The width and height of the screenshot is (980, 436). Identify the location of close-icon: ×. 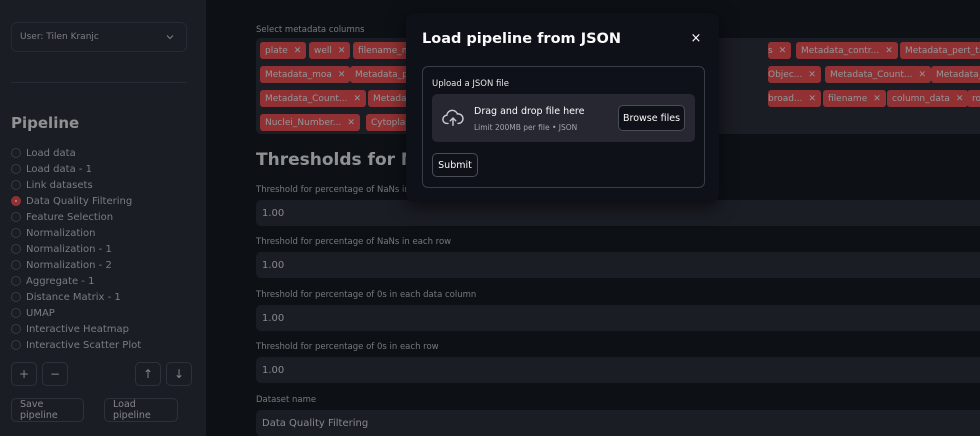
(696, 39).